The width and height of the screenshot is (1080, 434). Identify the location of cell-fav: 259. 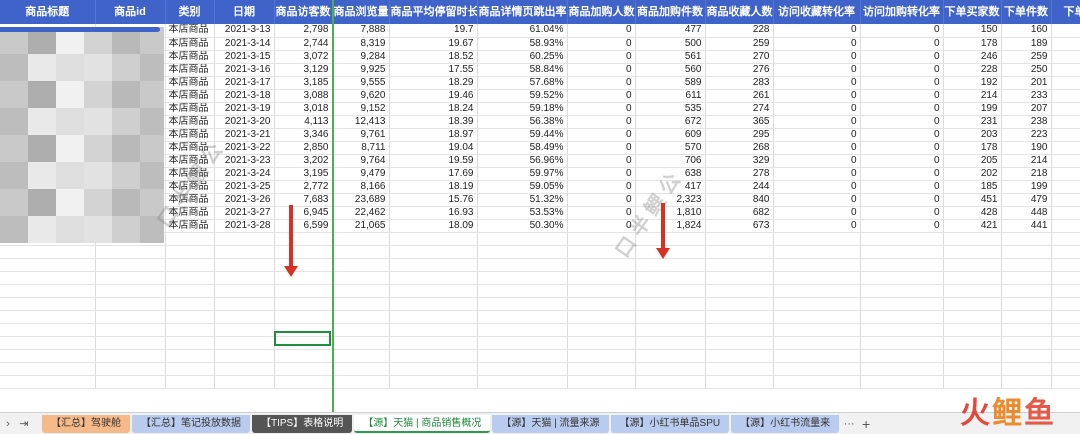
(739, 44).